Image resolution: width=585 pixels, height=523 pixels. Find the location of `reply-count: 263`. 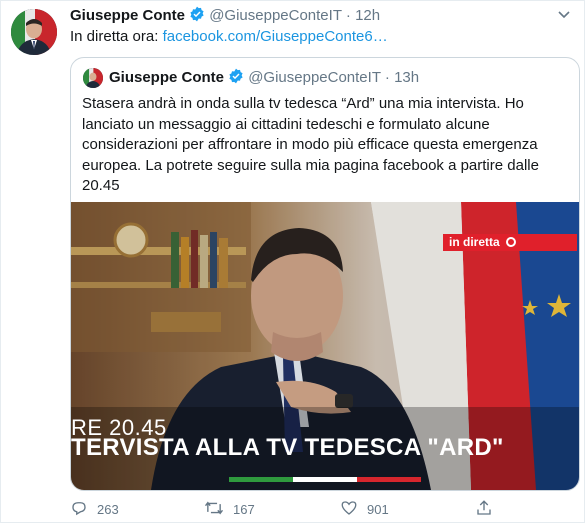

reply-count: 263 is located at coordinates (108, 509).